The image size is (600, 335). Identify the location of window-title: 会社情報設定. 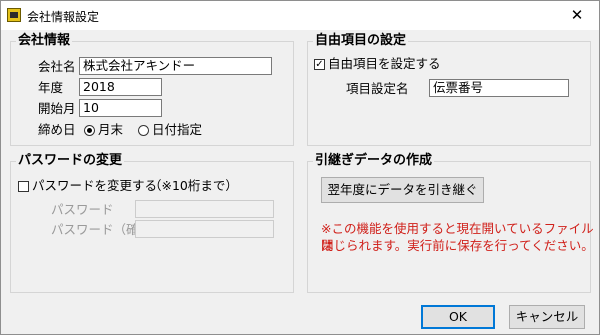
(63, 17).